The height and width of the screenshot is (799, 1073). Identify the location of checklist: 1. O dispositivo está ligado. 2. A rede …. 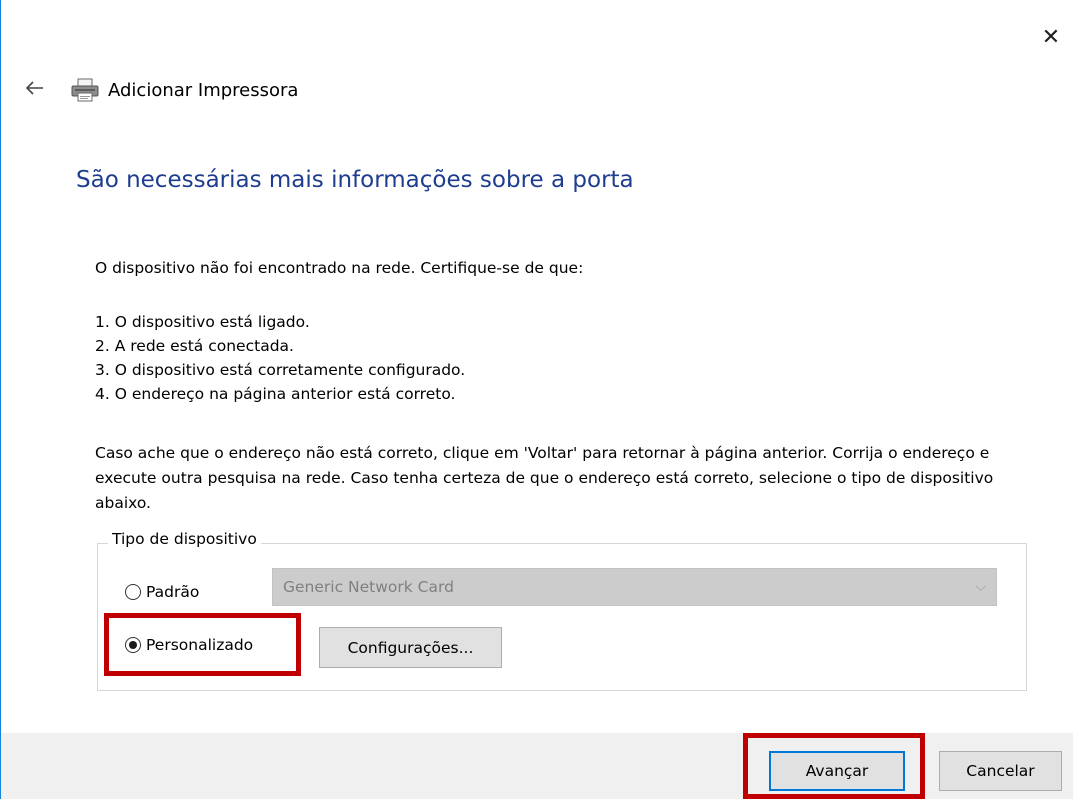
(280, 358).